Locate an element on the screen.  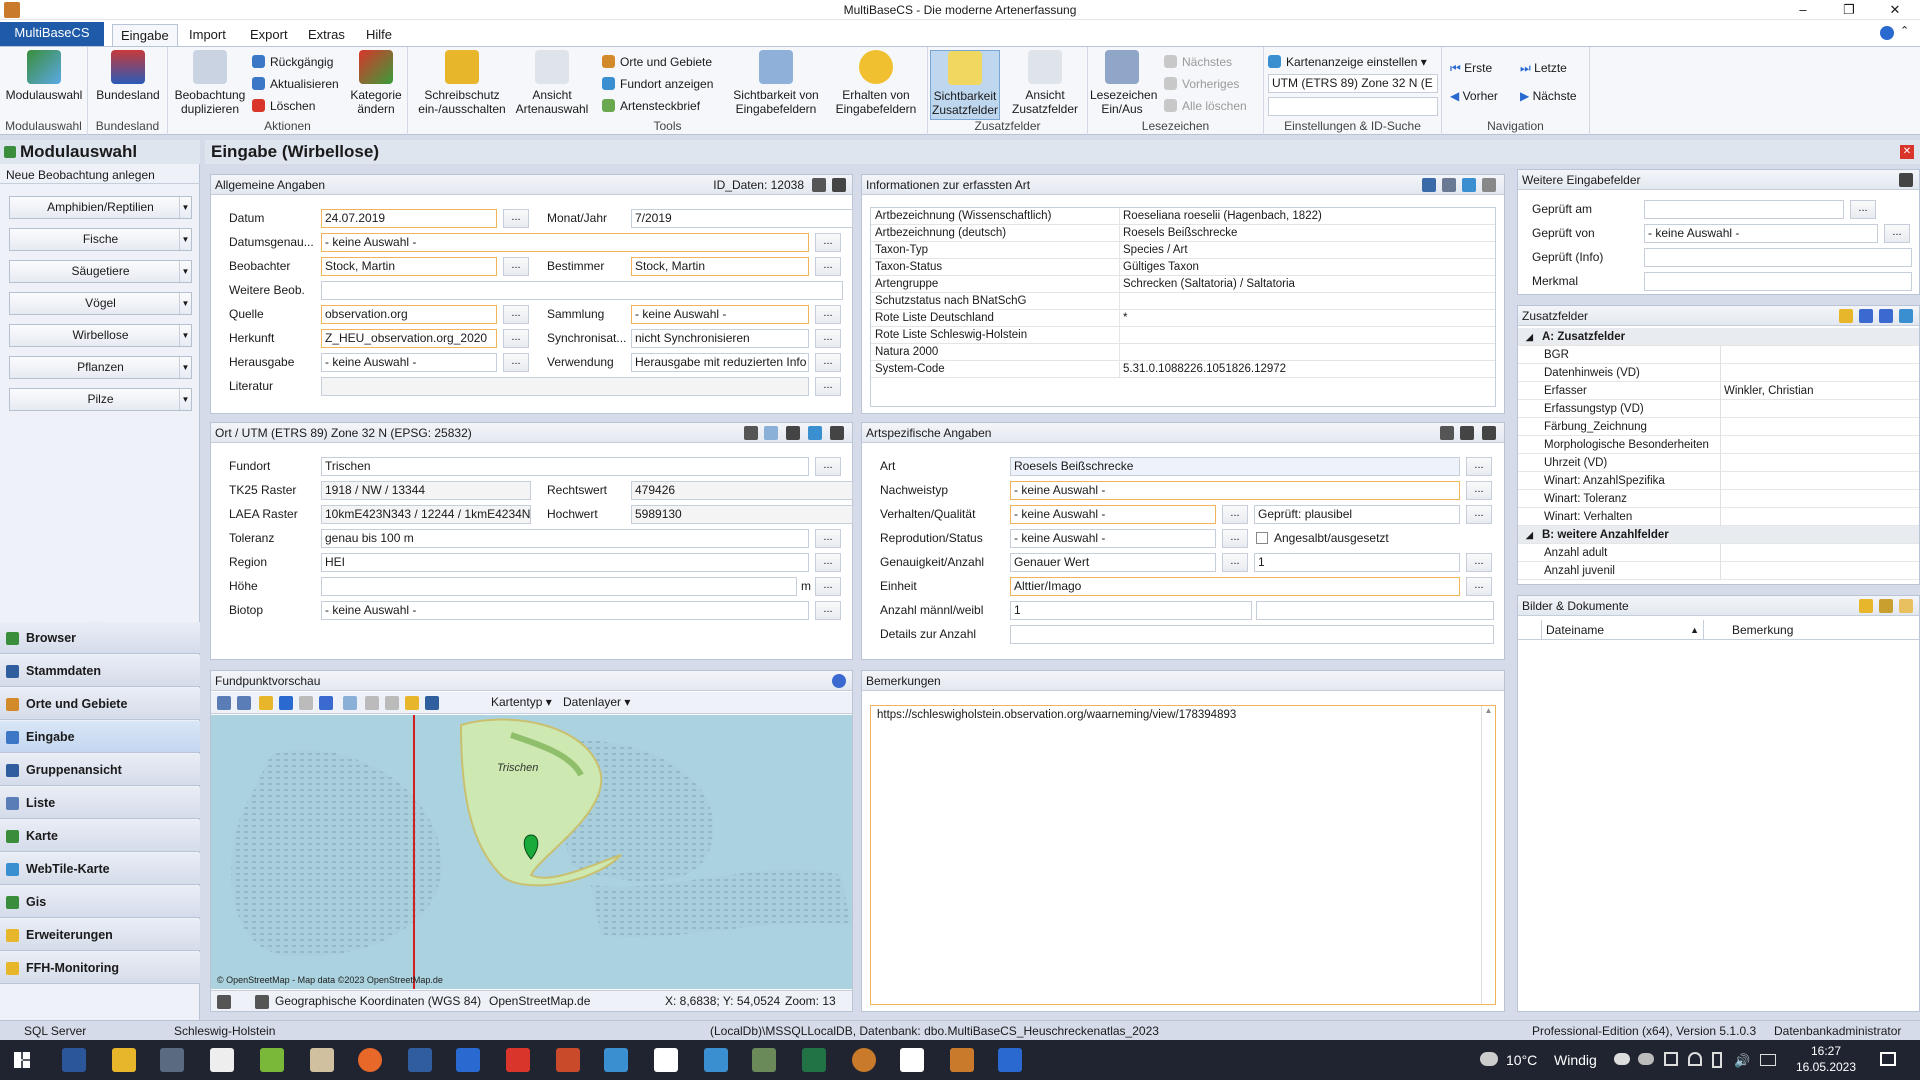
group-button-fische: Fische ▼ is located at coordinates (100, 239).